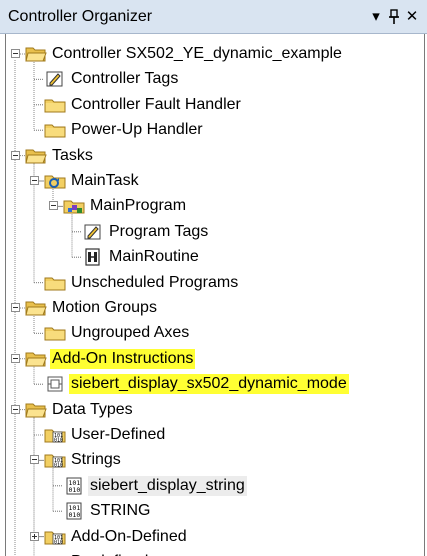 The height and width of the screenshot is (556, 427). What do you see at coordinates (96, 460) in the screenshot?
I see `tree-node-label: Strings` at bounding box center [96, 460].